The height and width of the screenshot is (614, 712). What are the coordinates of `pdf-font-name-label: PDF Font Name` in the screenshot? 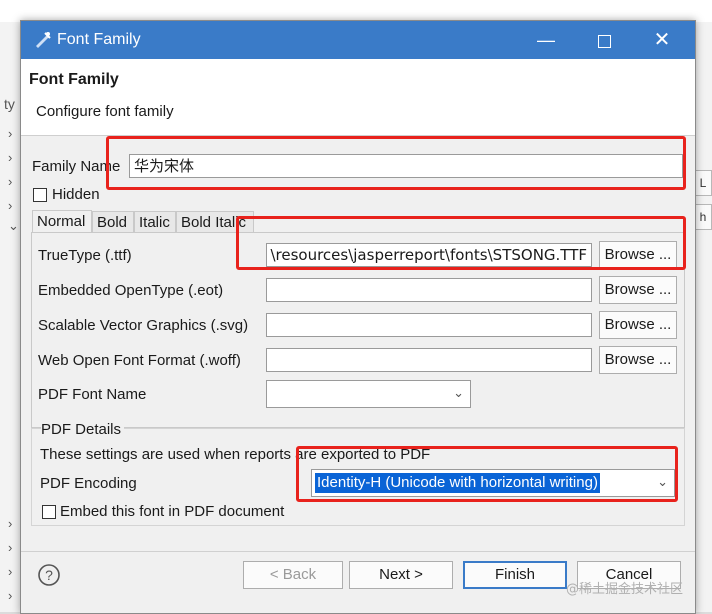 It's located at (92, 394).